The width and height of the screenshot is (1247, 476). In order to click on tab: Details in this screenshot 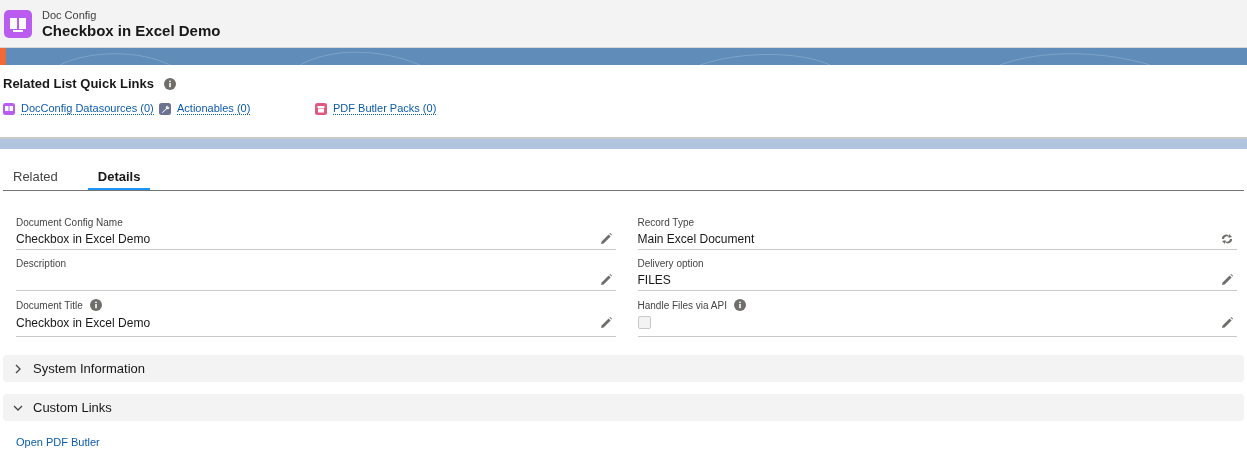, I will do `click(119, 174)`.